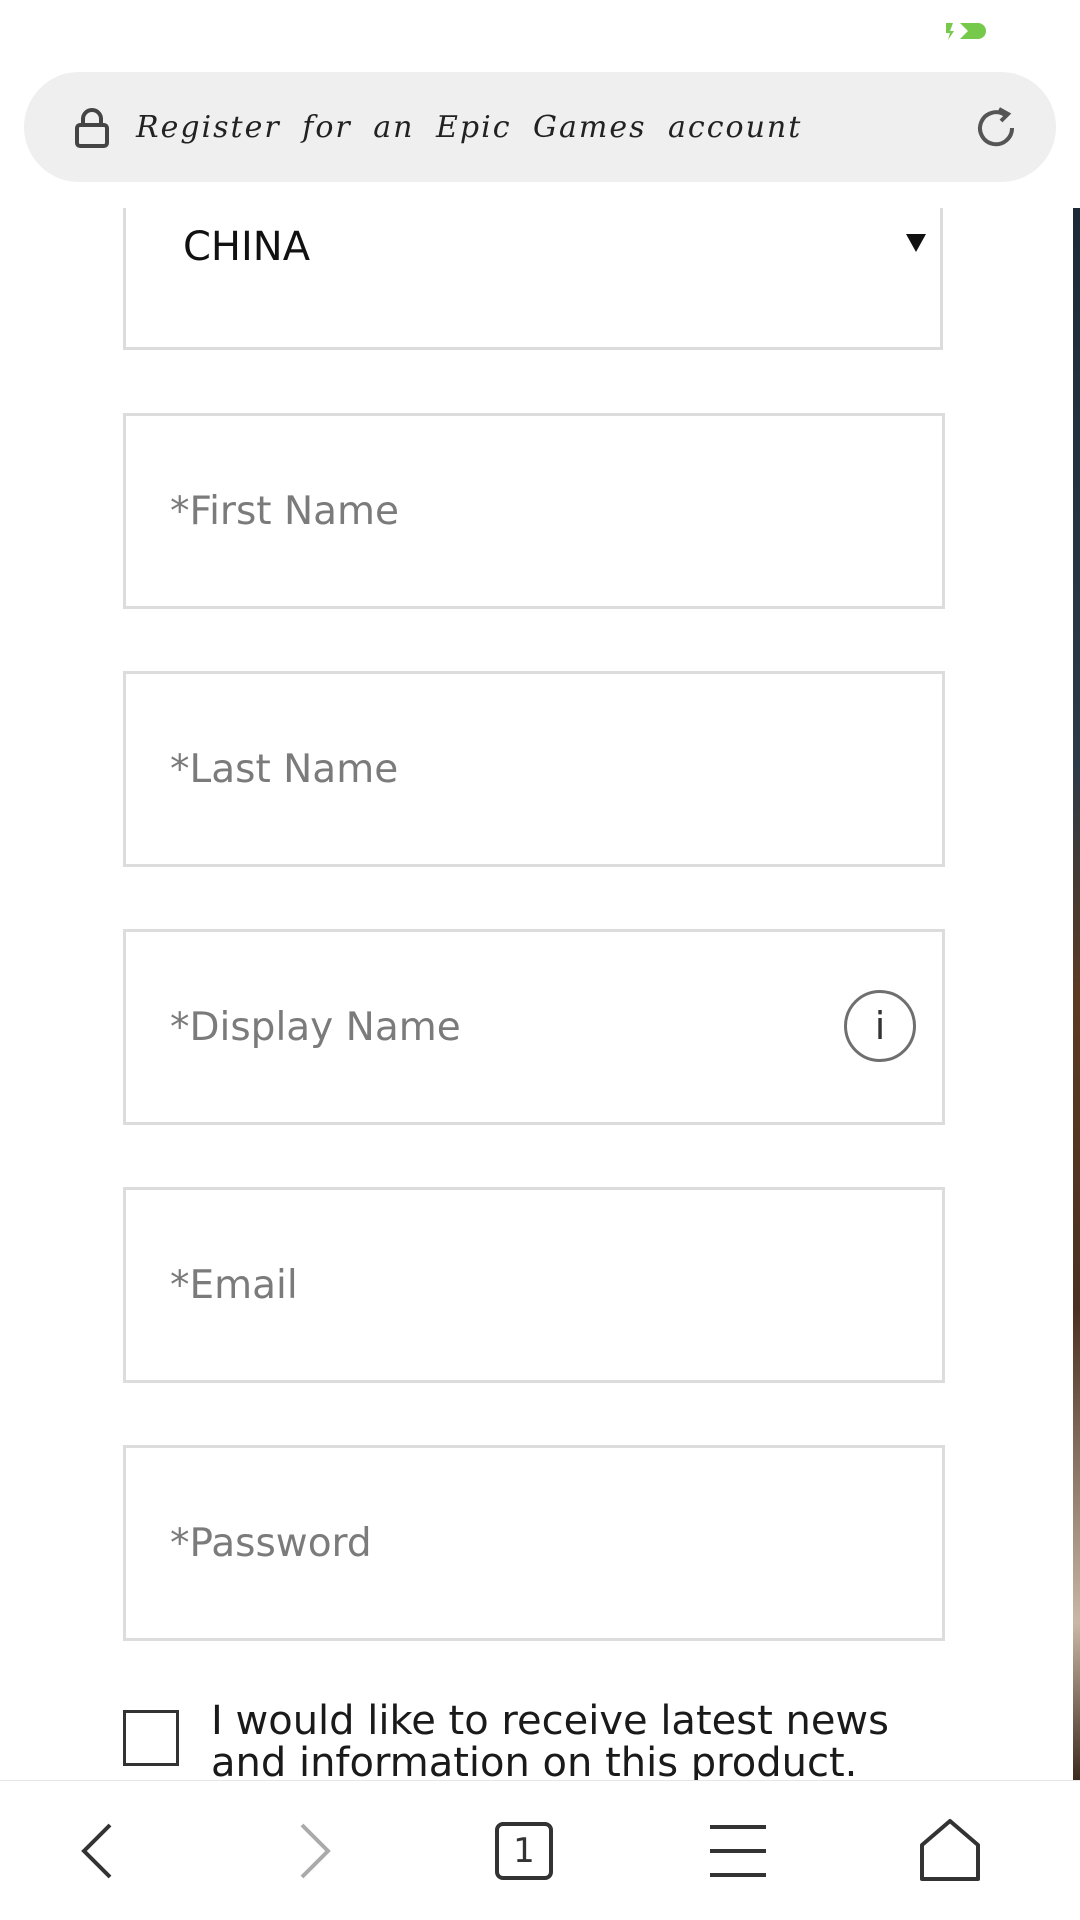 Image resolution: width=1080 pixels, height=1920 pixels. What do you see at coordinates (469, 127) in the screenshot?
I see `page-title: Register for an Epic Games account` at bounding box center [469, 127].